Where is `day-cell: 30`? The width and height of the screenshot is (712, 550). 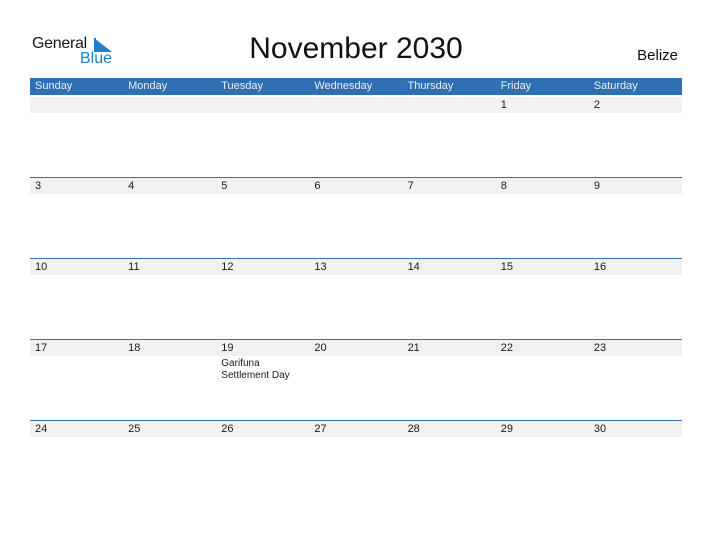
day-cell: 30 is located at coordinates (635, 461).